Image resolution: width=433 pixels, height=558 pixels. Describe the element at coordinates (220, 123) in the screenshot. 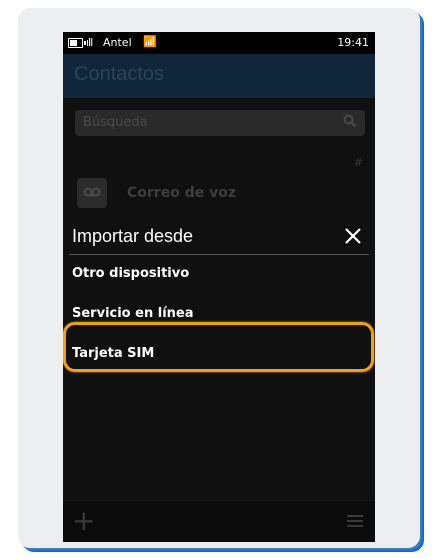

I see `search-input: Búsqueda` at that location.